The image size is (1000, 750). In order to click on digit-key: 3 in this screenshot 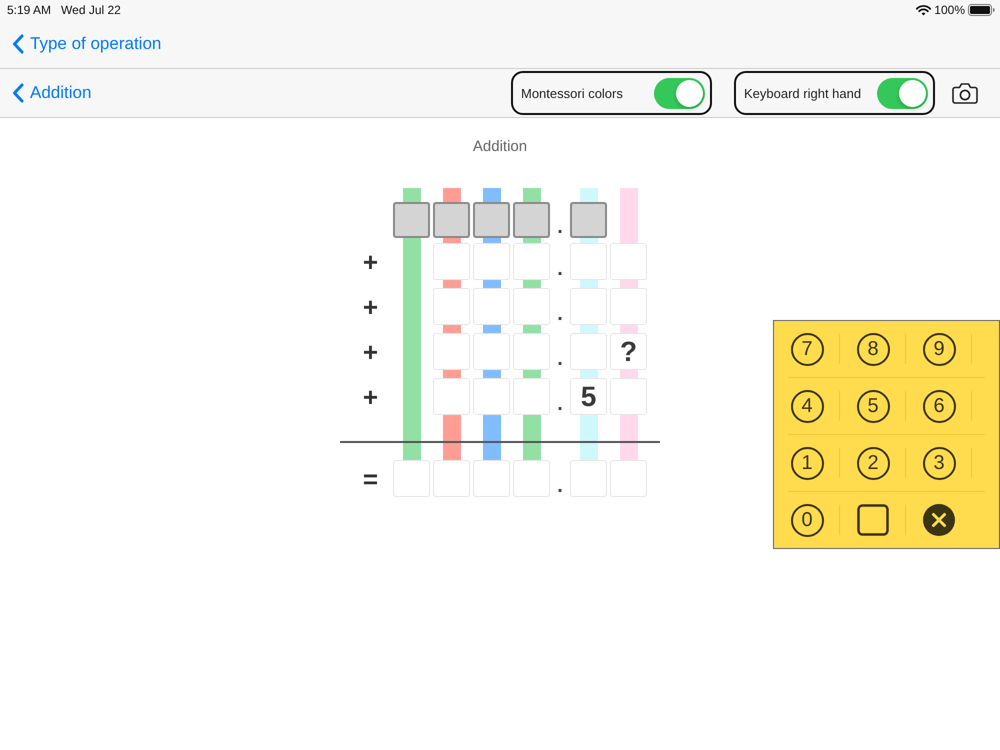, I will do `click(939, 463)`.